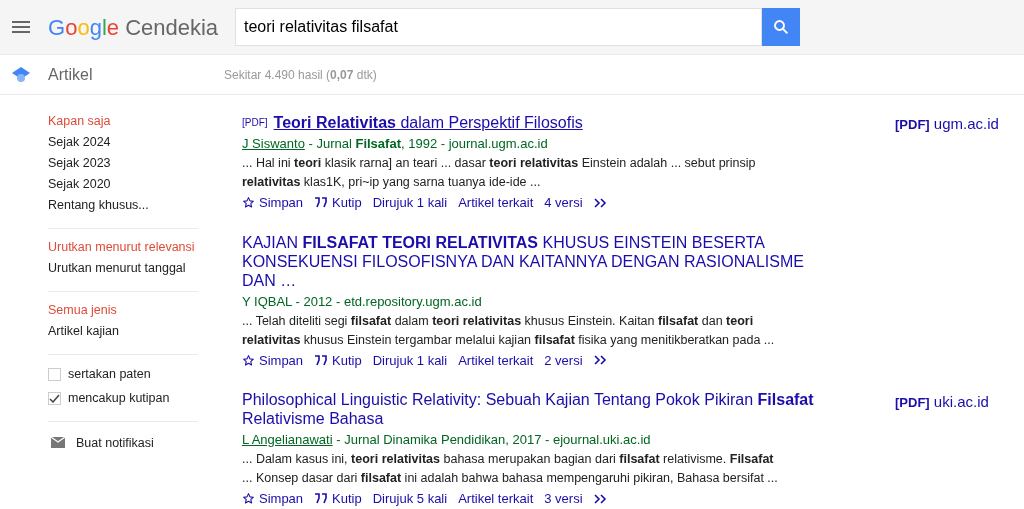 The width and height of the screenshot is (1024, 509). I want to click on search-icon, so click(781, 27).